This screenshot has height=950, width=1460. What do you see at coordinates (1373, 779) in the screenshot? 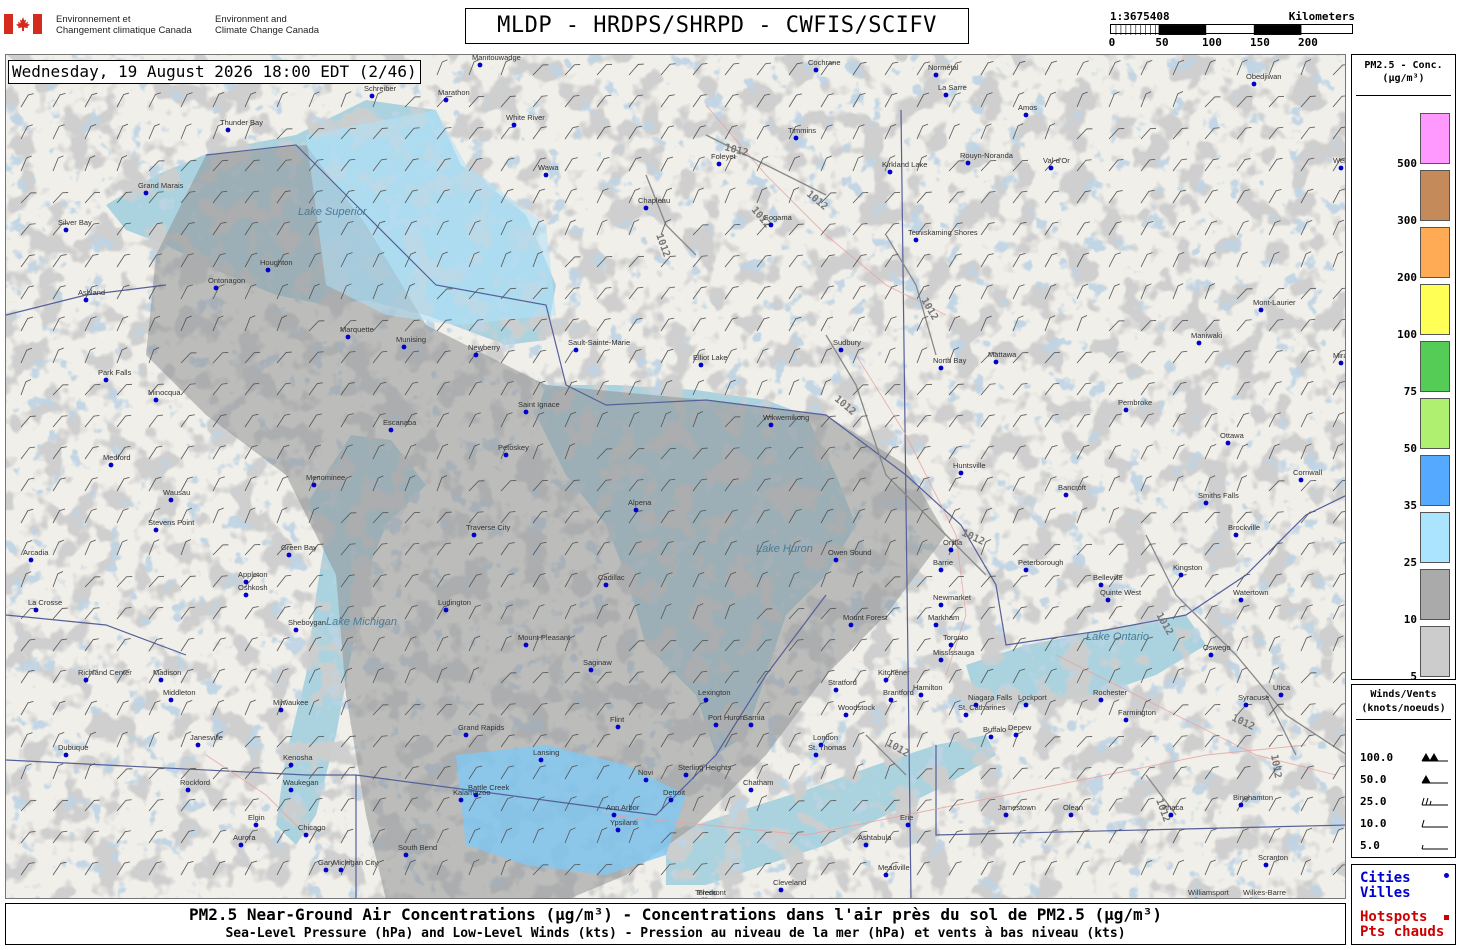
I see `wind-legend-row: 50.0` at bounding box center [1373, 779].